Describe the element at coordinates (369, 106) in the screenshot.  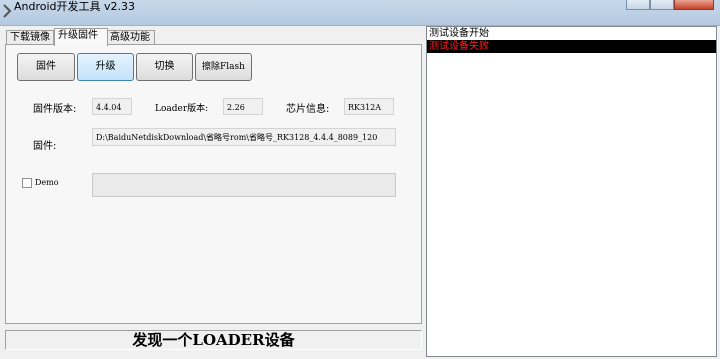
I see `chip-info-field: RK312A` at that location.